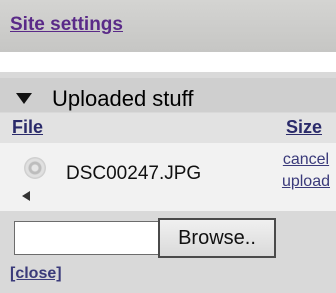  I want to click on panel-header: Uploaded stuff, so click(168, 95).